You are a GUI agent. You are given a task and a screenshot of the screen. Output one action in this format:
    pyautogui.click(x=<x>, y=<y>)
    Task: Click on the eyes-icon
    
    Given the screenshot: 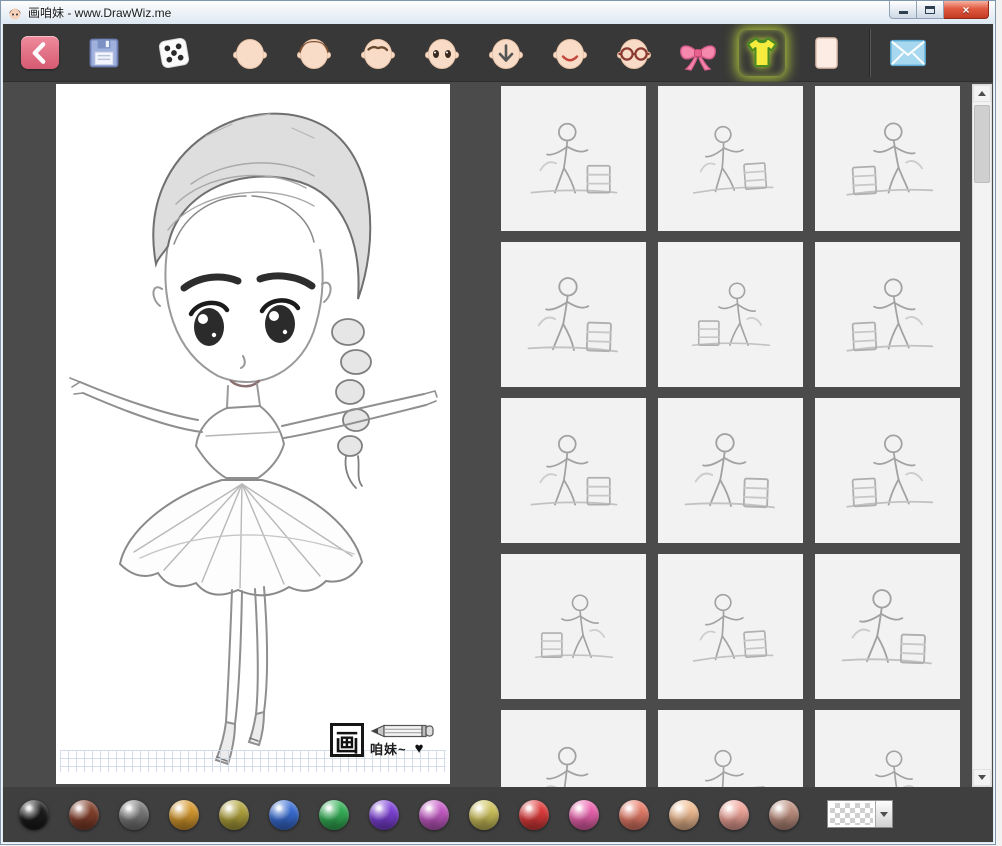 What is the action you would take?
    pyautogui.click(x=442, y=53)
    